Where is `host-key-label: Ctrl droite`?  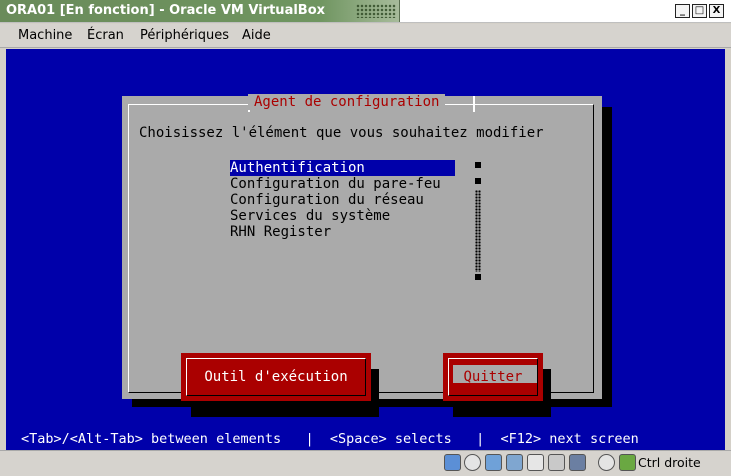
host-key-label: Ctrl droite is located at coordinates (669, 462).